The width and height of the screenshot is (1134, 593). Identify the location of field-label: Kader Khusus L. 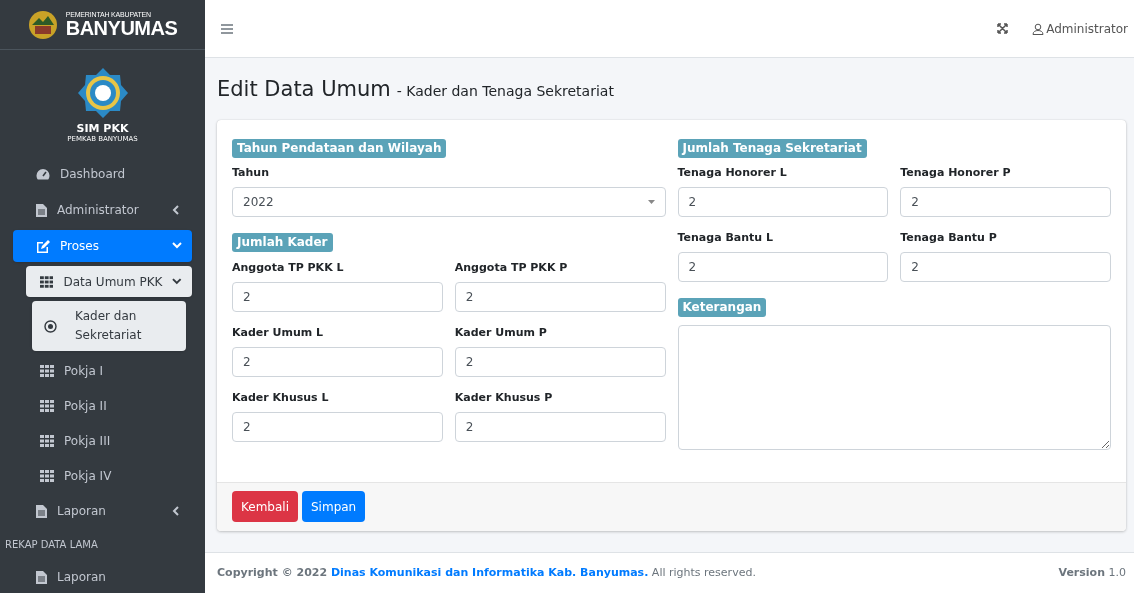
(281, 397).